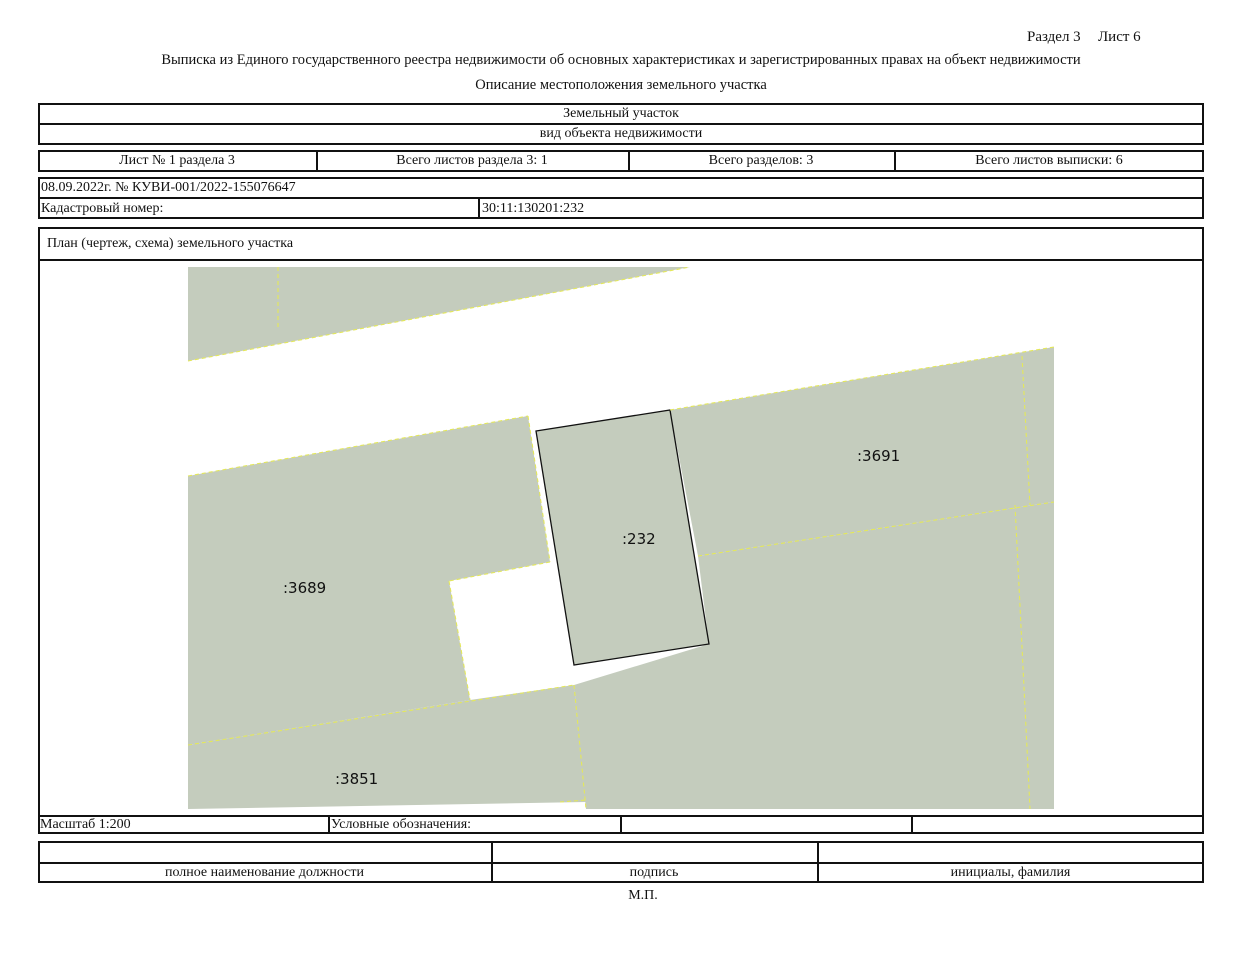  Describe the element at coordinates (177, 160) in the screenshot. I see `sheet-of-section: Лист № 1 раздела 3` at that location.